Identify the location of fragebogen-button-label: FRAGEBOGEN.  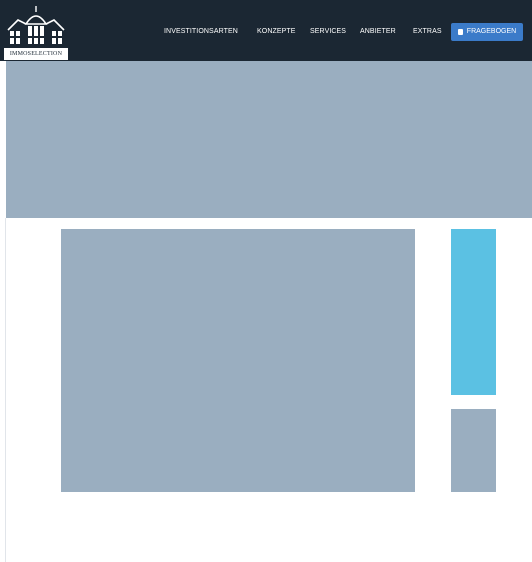
(491, 31).